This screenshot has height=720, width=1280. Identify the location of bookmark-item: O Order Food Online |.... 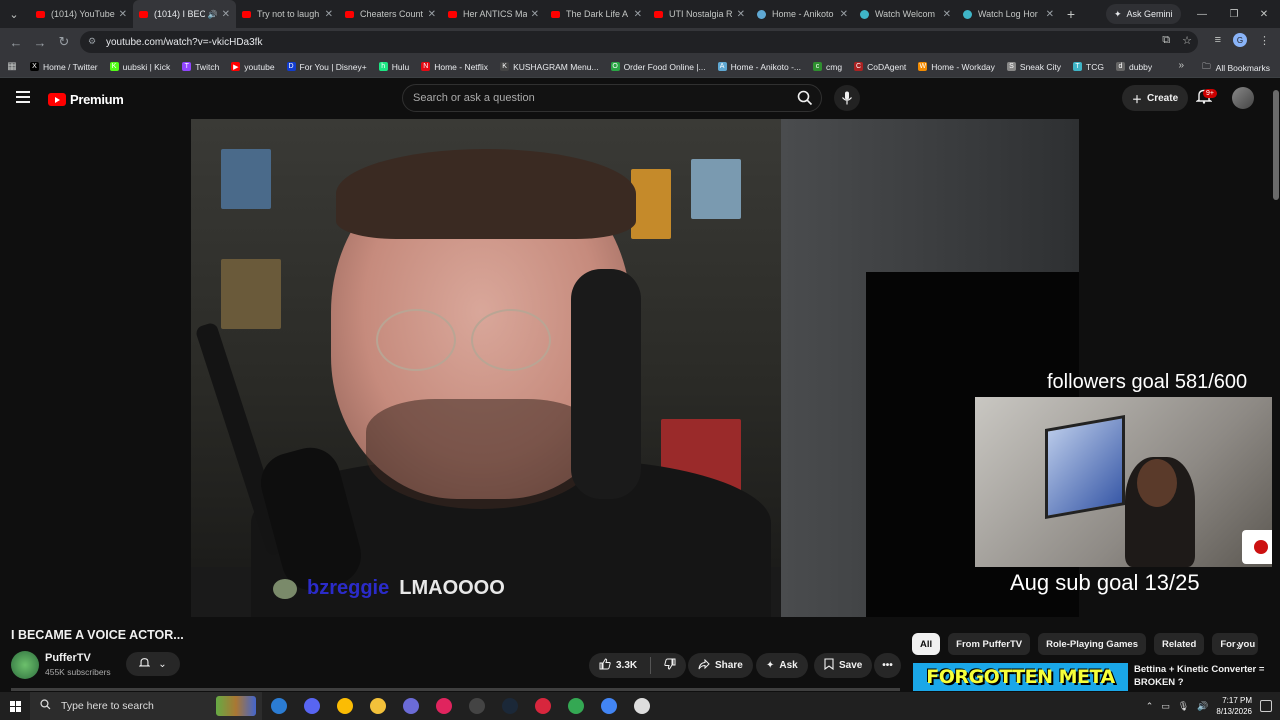
(658, 67).